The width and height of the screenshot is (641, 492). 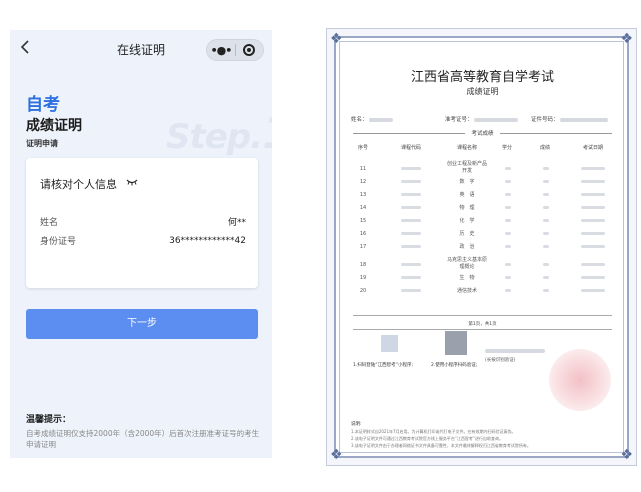 I want to click on course-name: 通信技术, so click(x=466, y=291).